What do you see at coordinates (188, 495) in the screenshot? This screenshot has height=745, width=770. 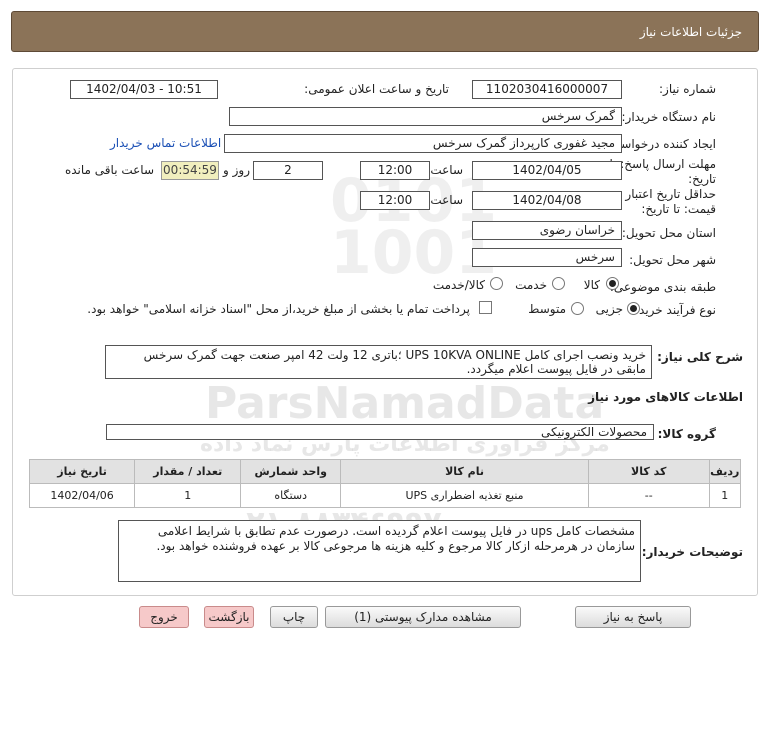 I see `cell-qty: 1` at bounding box center [188, 495].